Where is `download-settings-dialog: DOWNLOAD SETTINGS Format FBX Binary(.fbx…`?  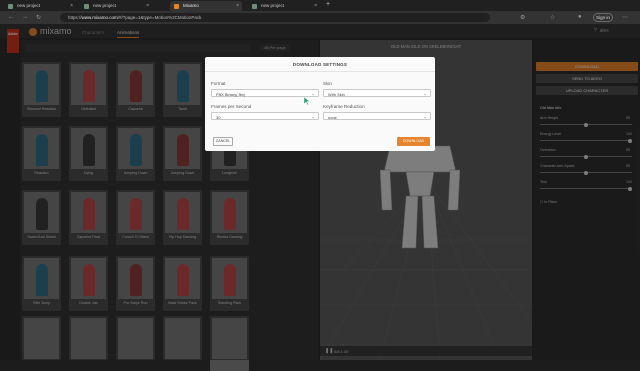 download-settings-dialog: DOWNLOAD SETTINGS Format FBX Binary(.fbx… is located at coordinates (320, 104).